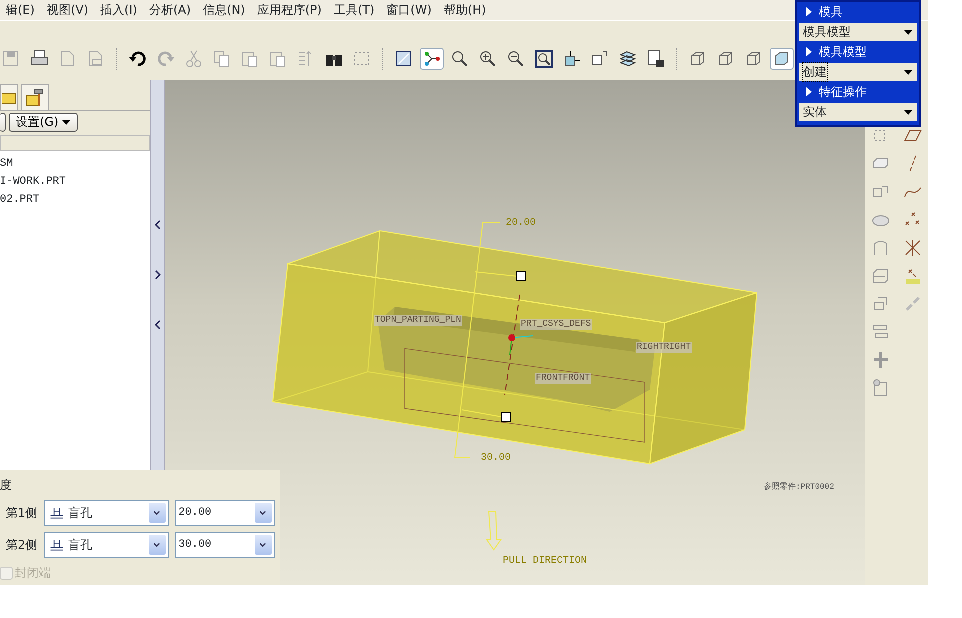 Image resolution: width=962 pixels, height=618 pixels. I want to click on depth-value-field: 30.00, so click(224, 545).